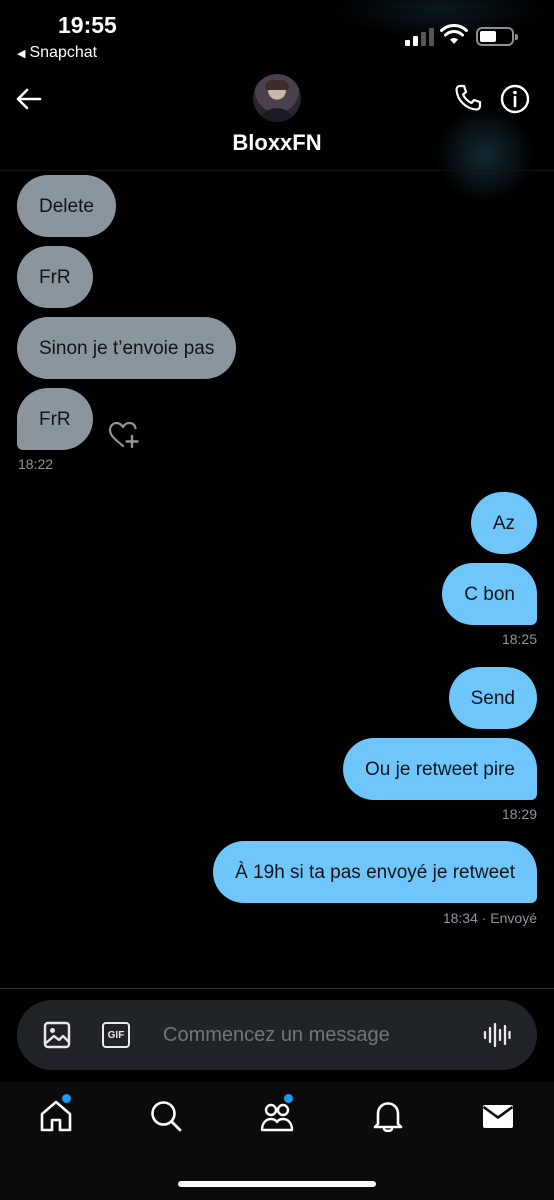  What do you see at coordinates (277, 143) in the screenshot?
I see `contact-name: BloxxFN` at bounding box center [277, 143].